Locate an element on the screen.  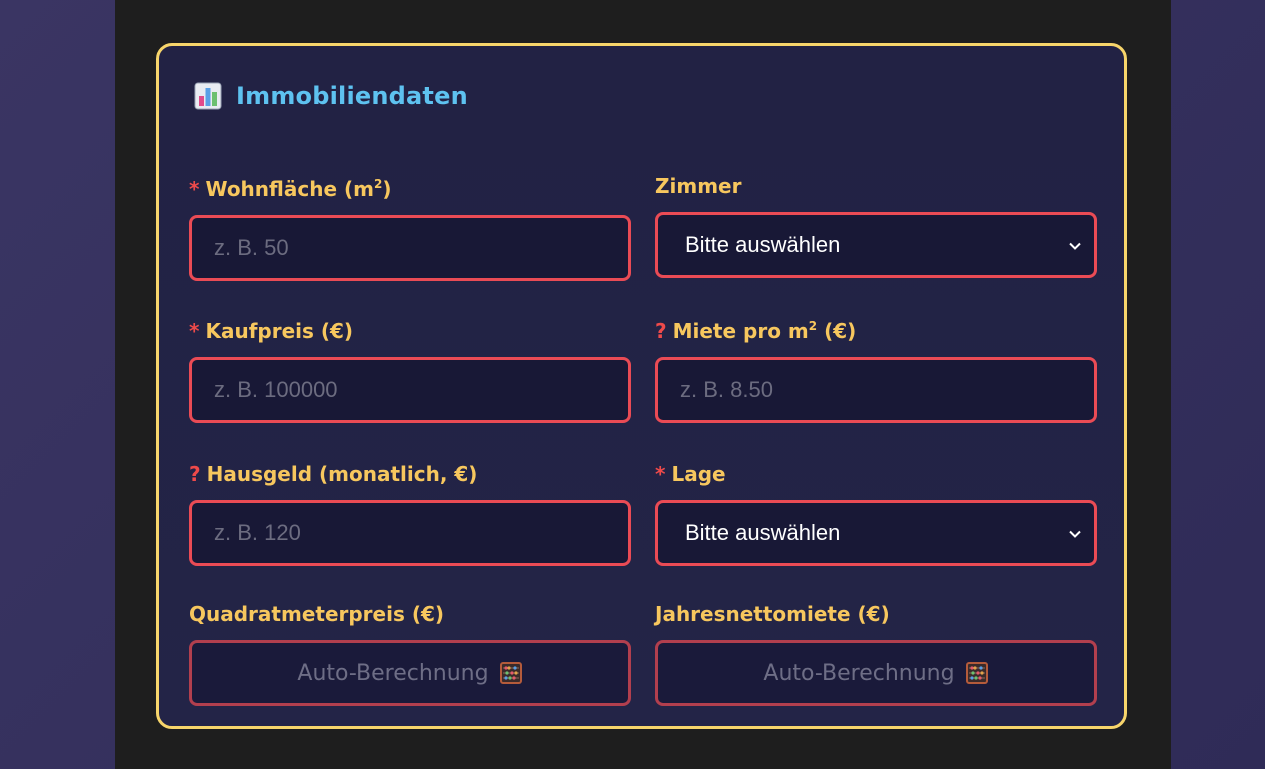
kaufpreis-input is located at coordinates (420, 390).